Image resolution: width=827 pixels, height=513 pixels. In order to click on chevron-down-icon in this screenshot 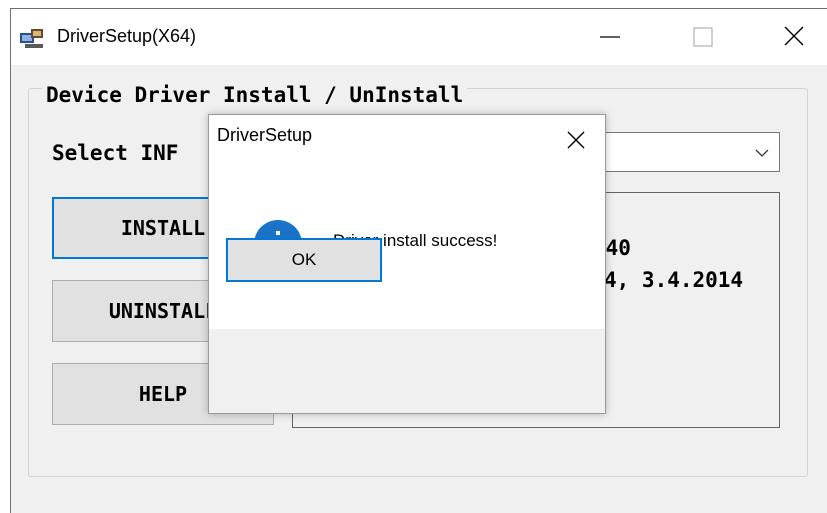, I will do `click(762, 153)`.